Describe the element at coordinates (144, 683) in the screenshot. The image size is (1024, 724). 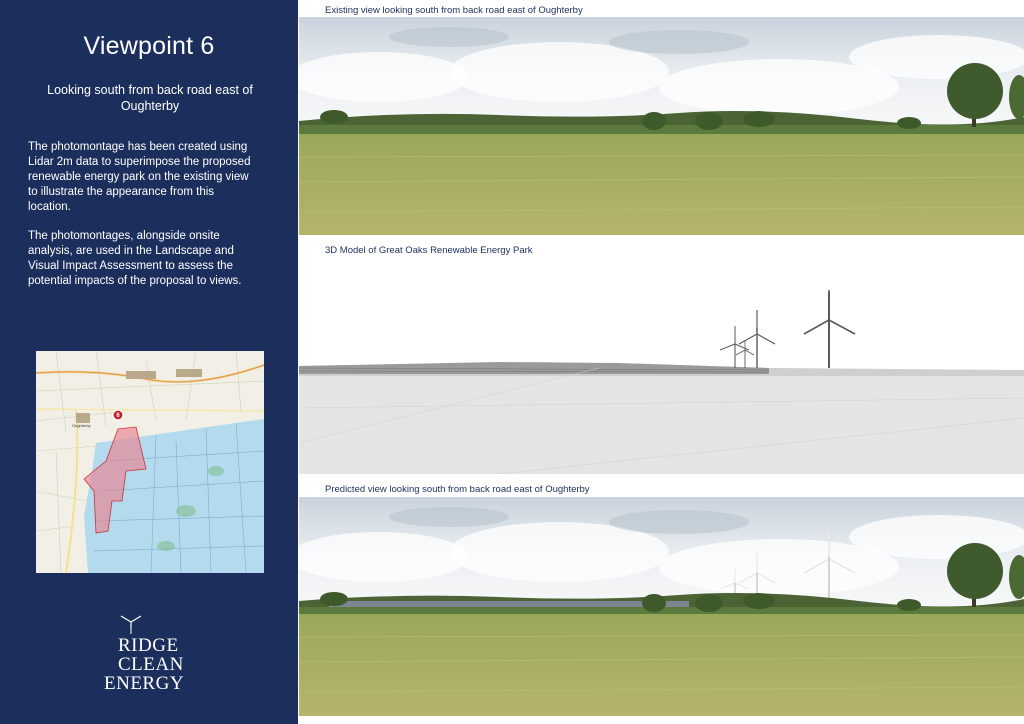
I see `logo-line-3: ENERGY` at that location.